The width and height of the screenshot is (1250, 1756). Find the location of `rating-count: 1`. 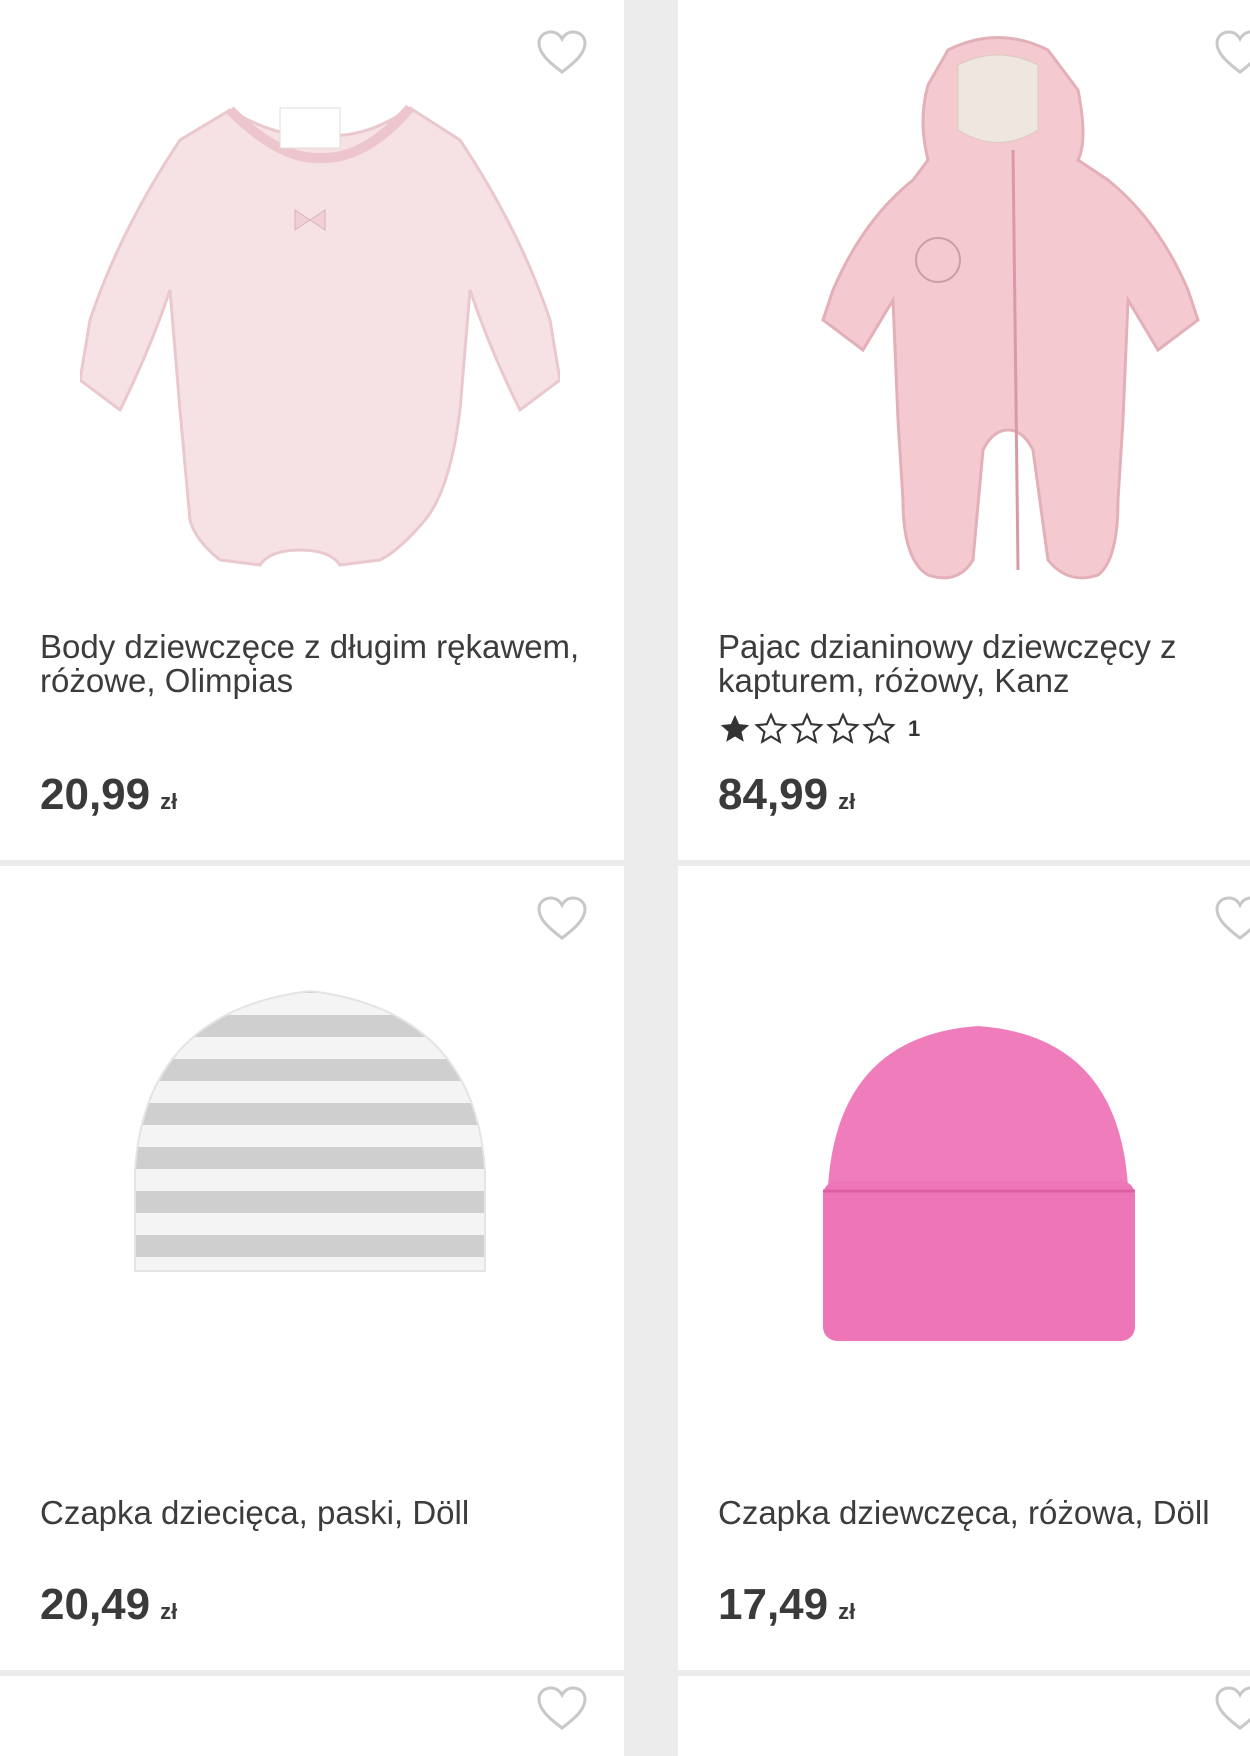

rating-count: 1 is located at coordinates (914, 728).